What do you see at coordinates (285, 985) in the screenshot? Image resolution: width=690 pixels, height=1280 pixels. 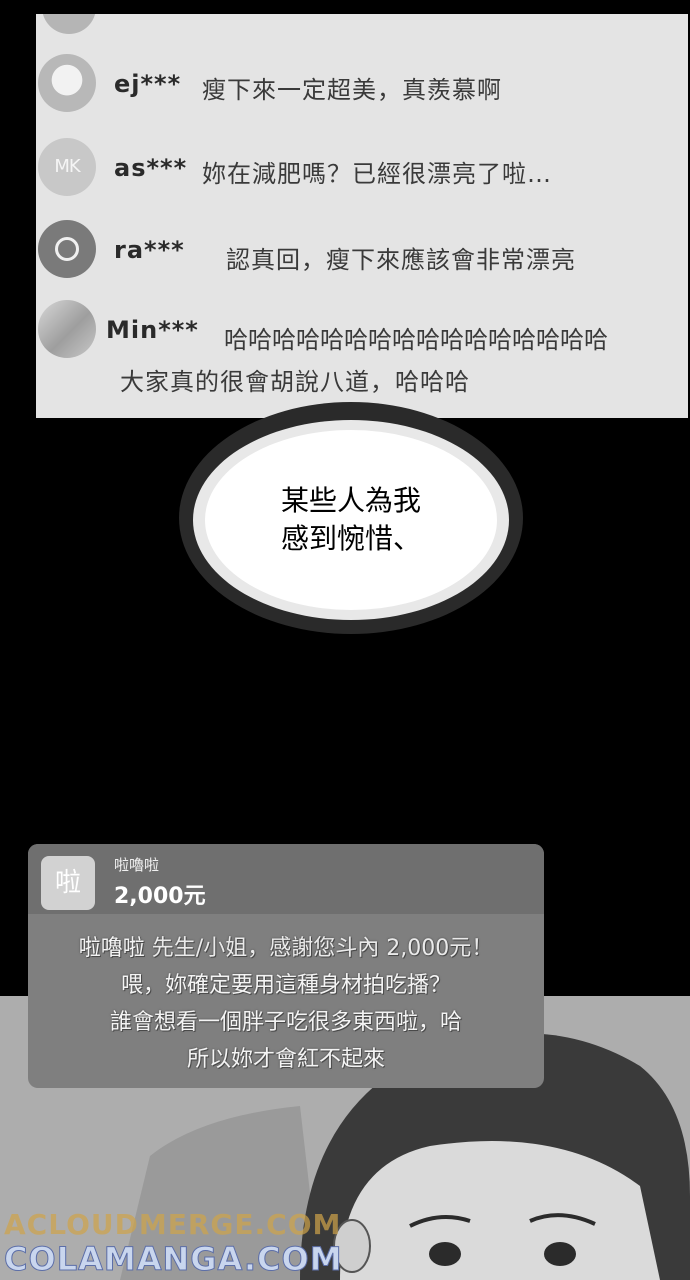 I see `message-line: 喂，妳確定要用這種身材拍吃播？` at bounding box center [285, 985].